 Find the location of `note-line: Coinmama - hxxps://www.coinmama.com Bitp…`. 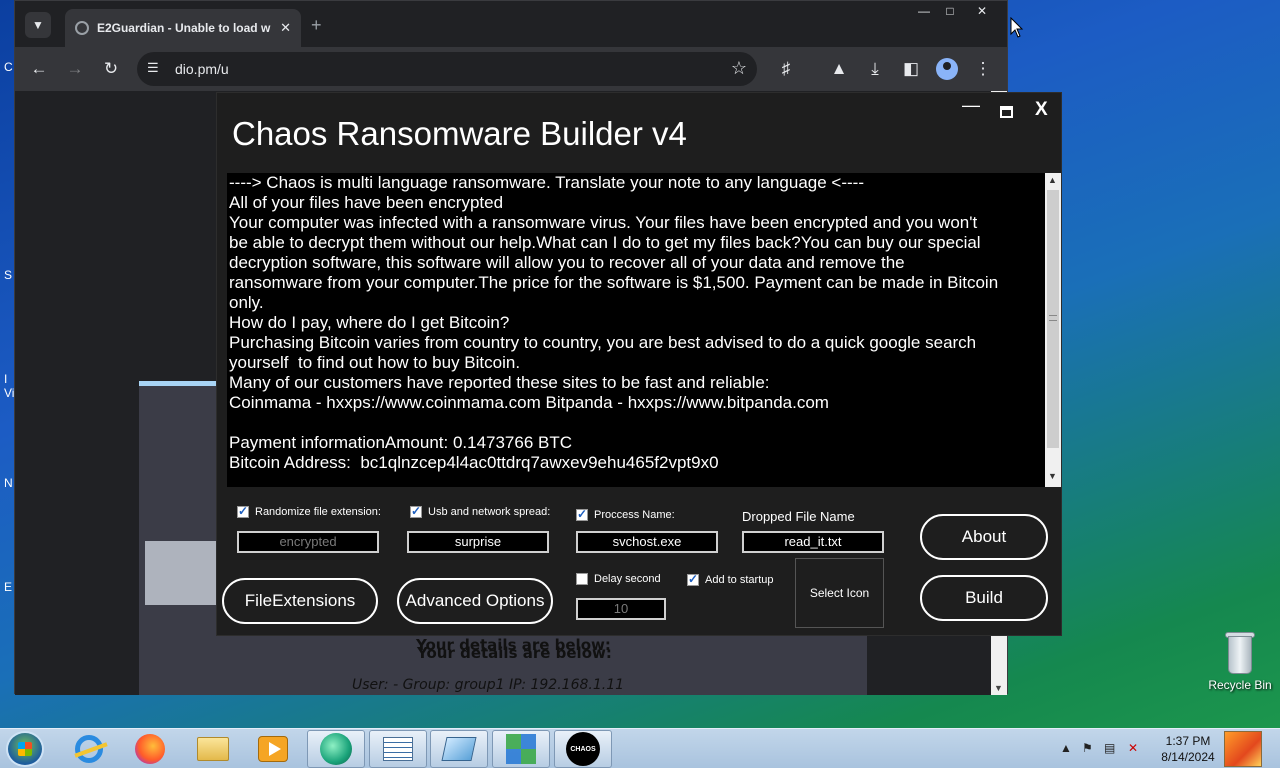

note-line: Coinmama - hxxps://www.coinmama.com Bitp… is located at coordinates (529, 402).